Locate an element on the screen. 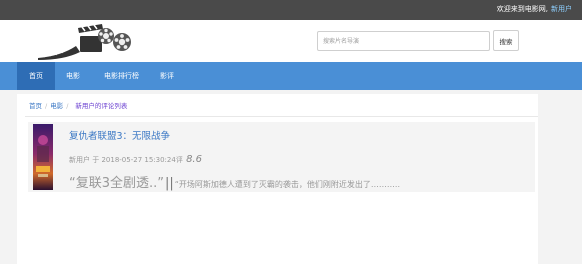 Image resolution: width=582 pixels, height=264 pixels. review-date: 2018-05-27 15:30:24 is located at coordinates (138, 160).